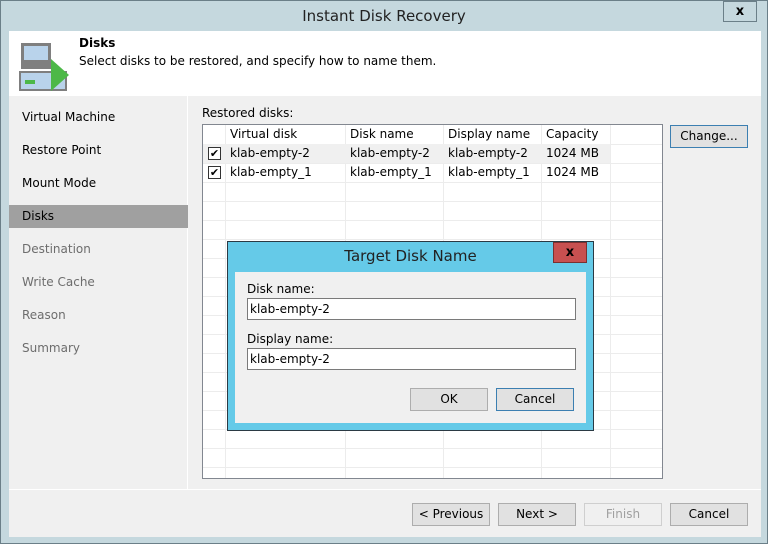  I want to click on disk-name-input: klab-empty-2, so click(411, 309).